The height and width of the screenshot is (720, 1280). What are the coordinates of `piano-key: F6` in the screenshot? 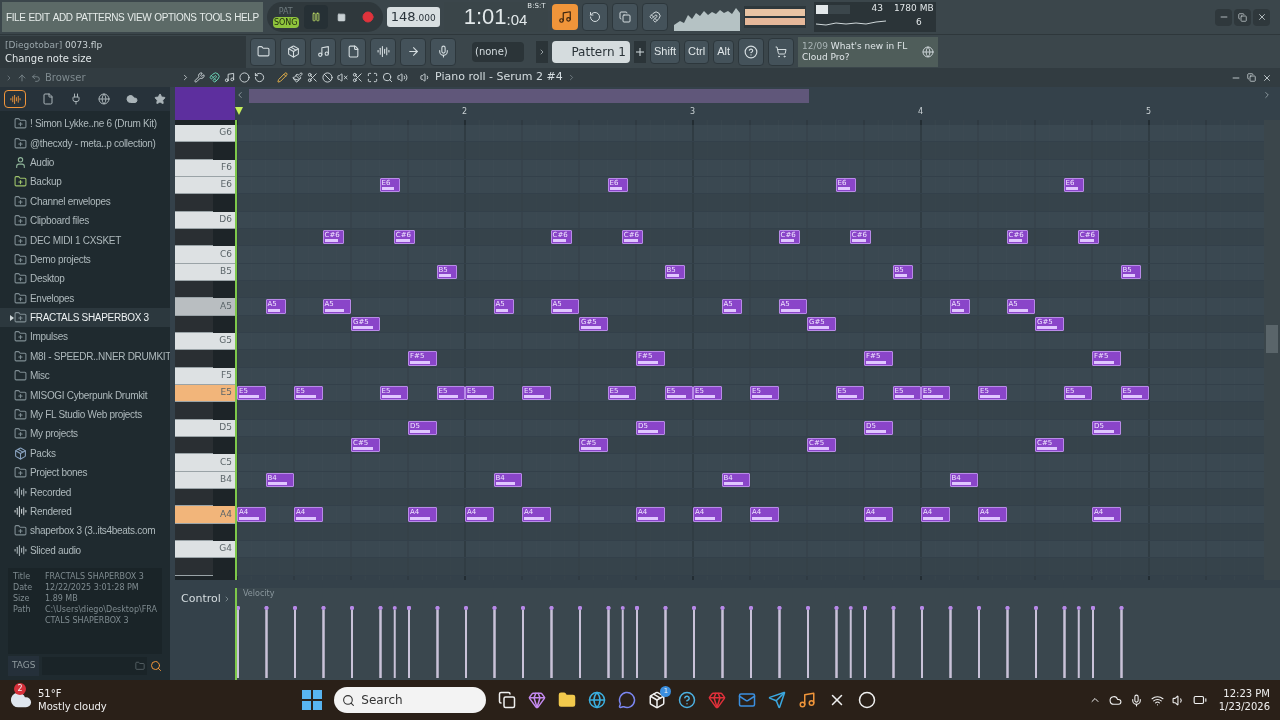 It's located at (205, 168).